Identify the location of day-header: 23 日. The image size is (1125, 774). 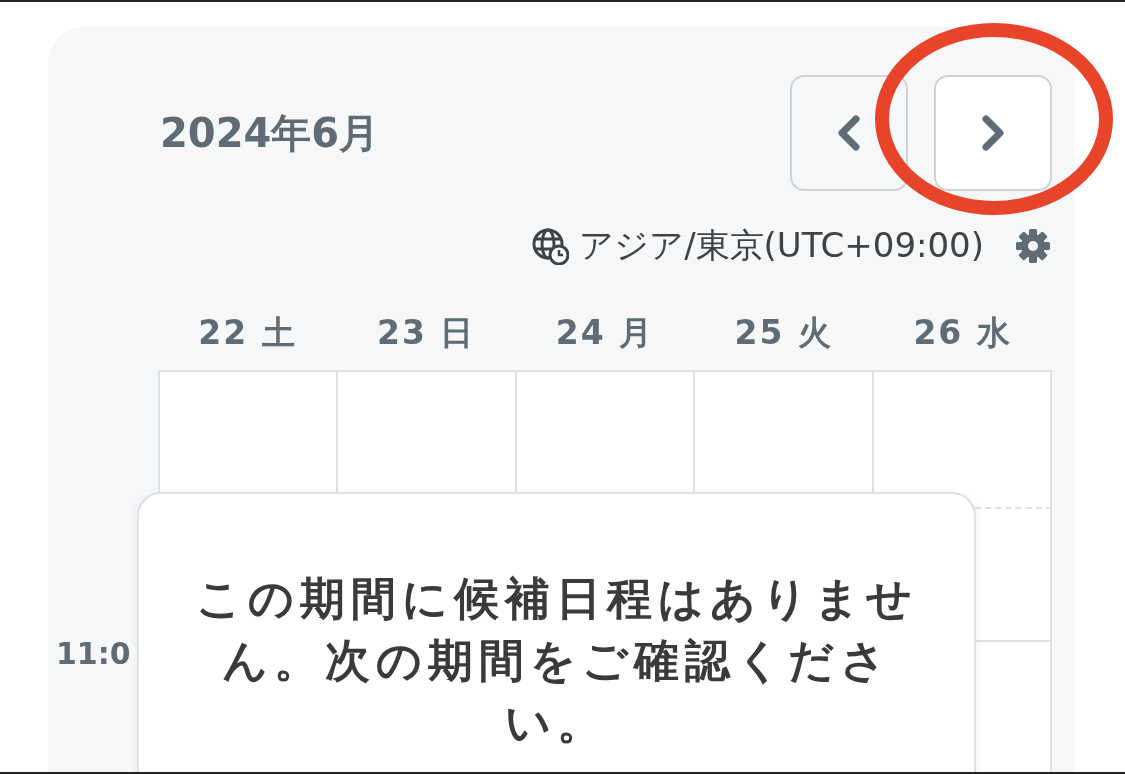
(426, 333).